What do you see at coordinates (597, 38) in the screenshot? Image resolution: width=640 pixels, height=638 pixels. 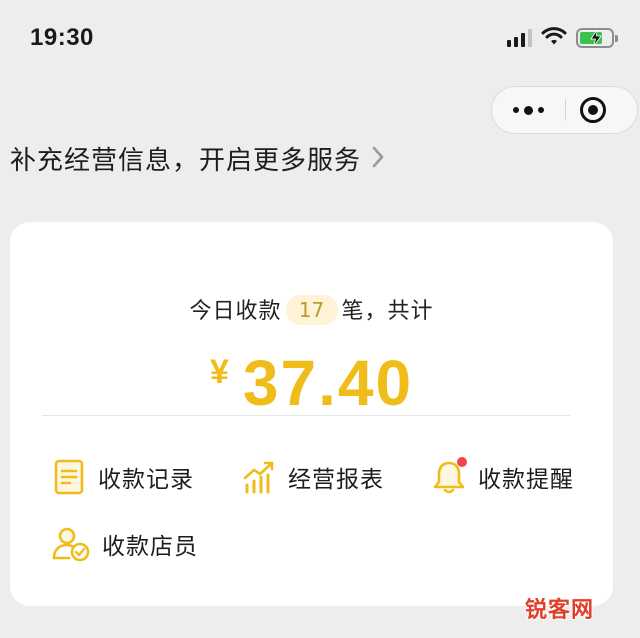 I see `battery-charging-icon` at bounding box center [597, 38].